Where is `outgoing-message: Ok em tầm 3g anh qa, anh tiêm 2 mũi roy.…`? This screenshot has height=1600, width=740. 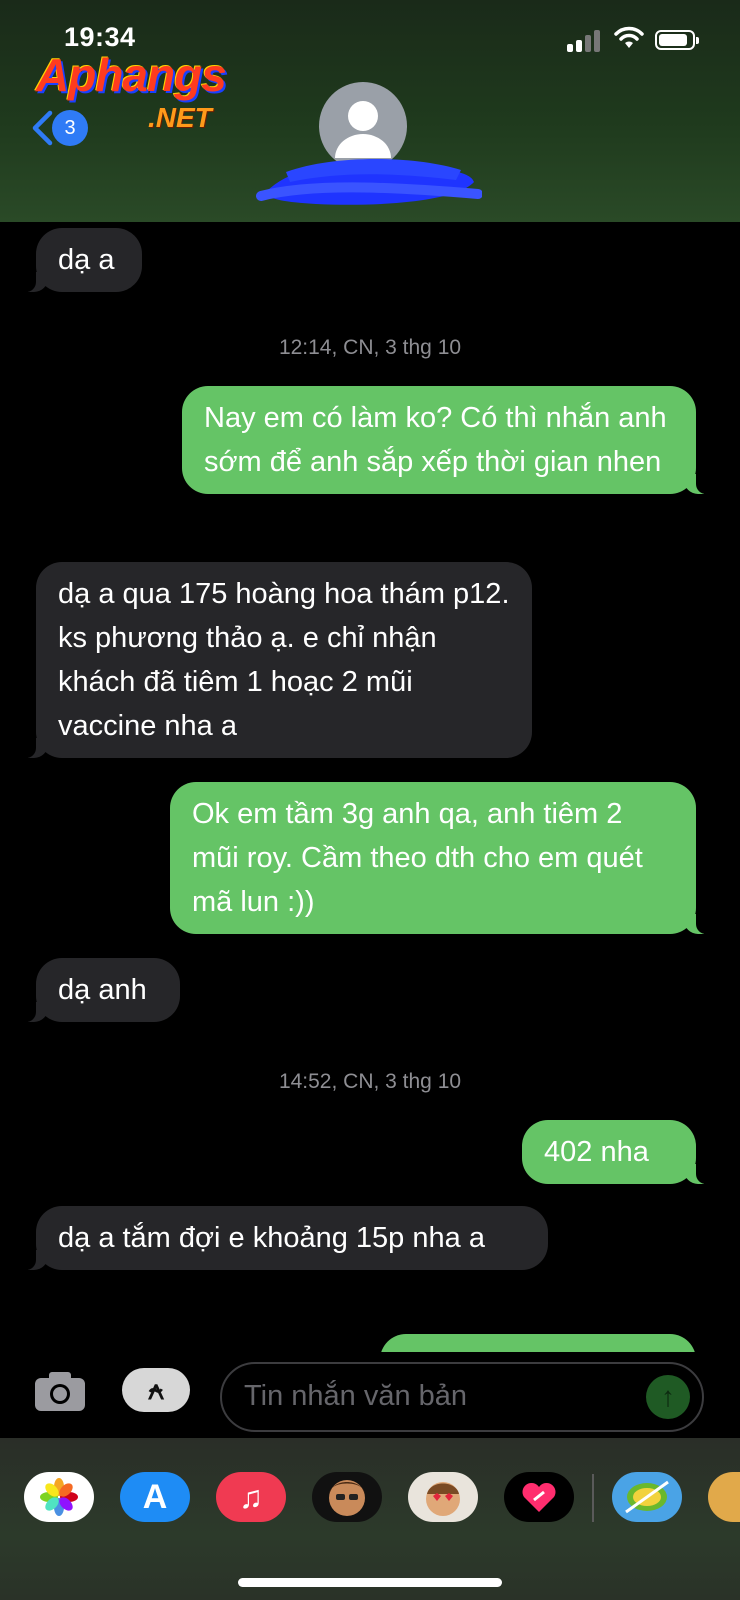 outgoing-message: Ok em tầm 3g anh qa, anh tiêm 2 mũi roy.… is located at coordinates (440, 858).